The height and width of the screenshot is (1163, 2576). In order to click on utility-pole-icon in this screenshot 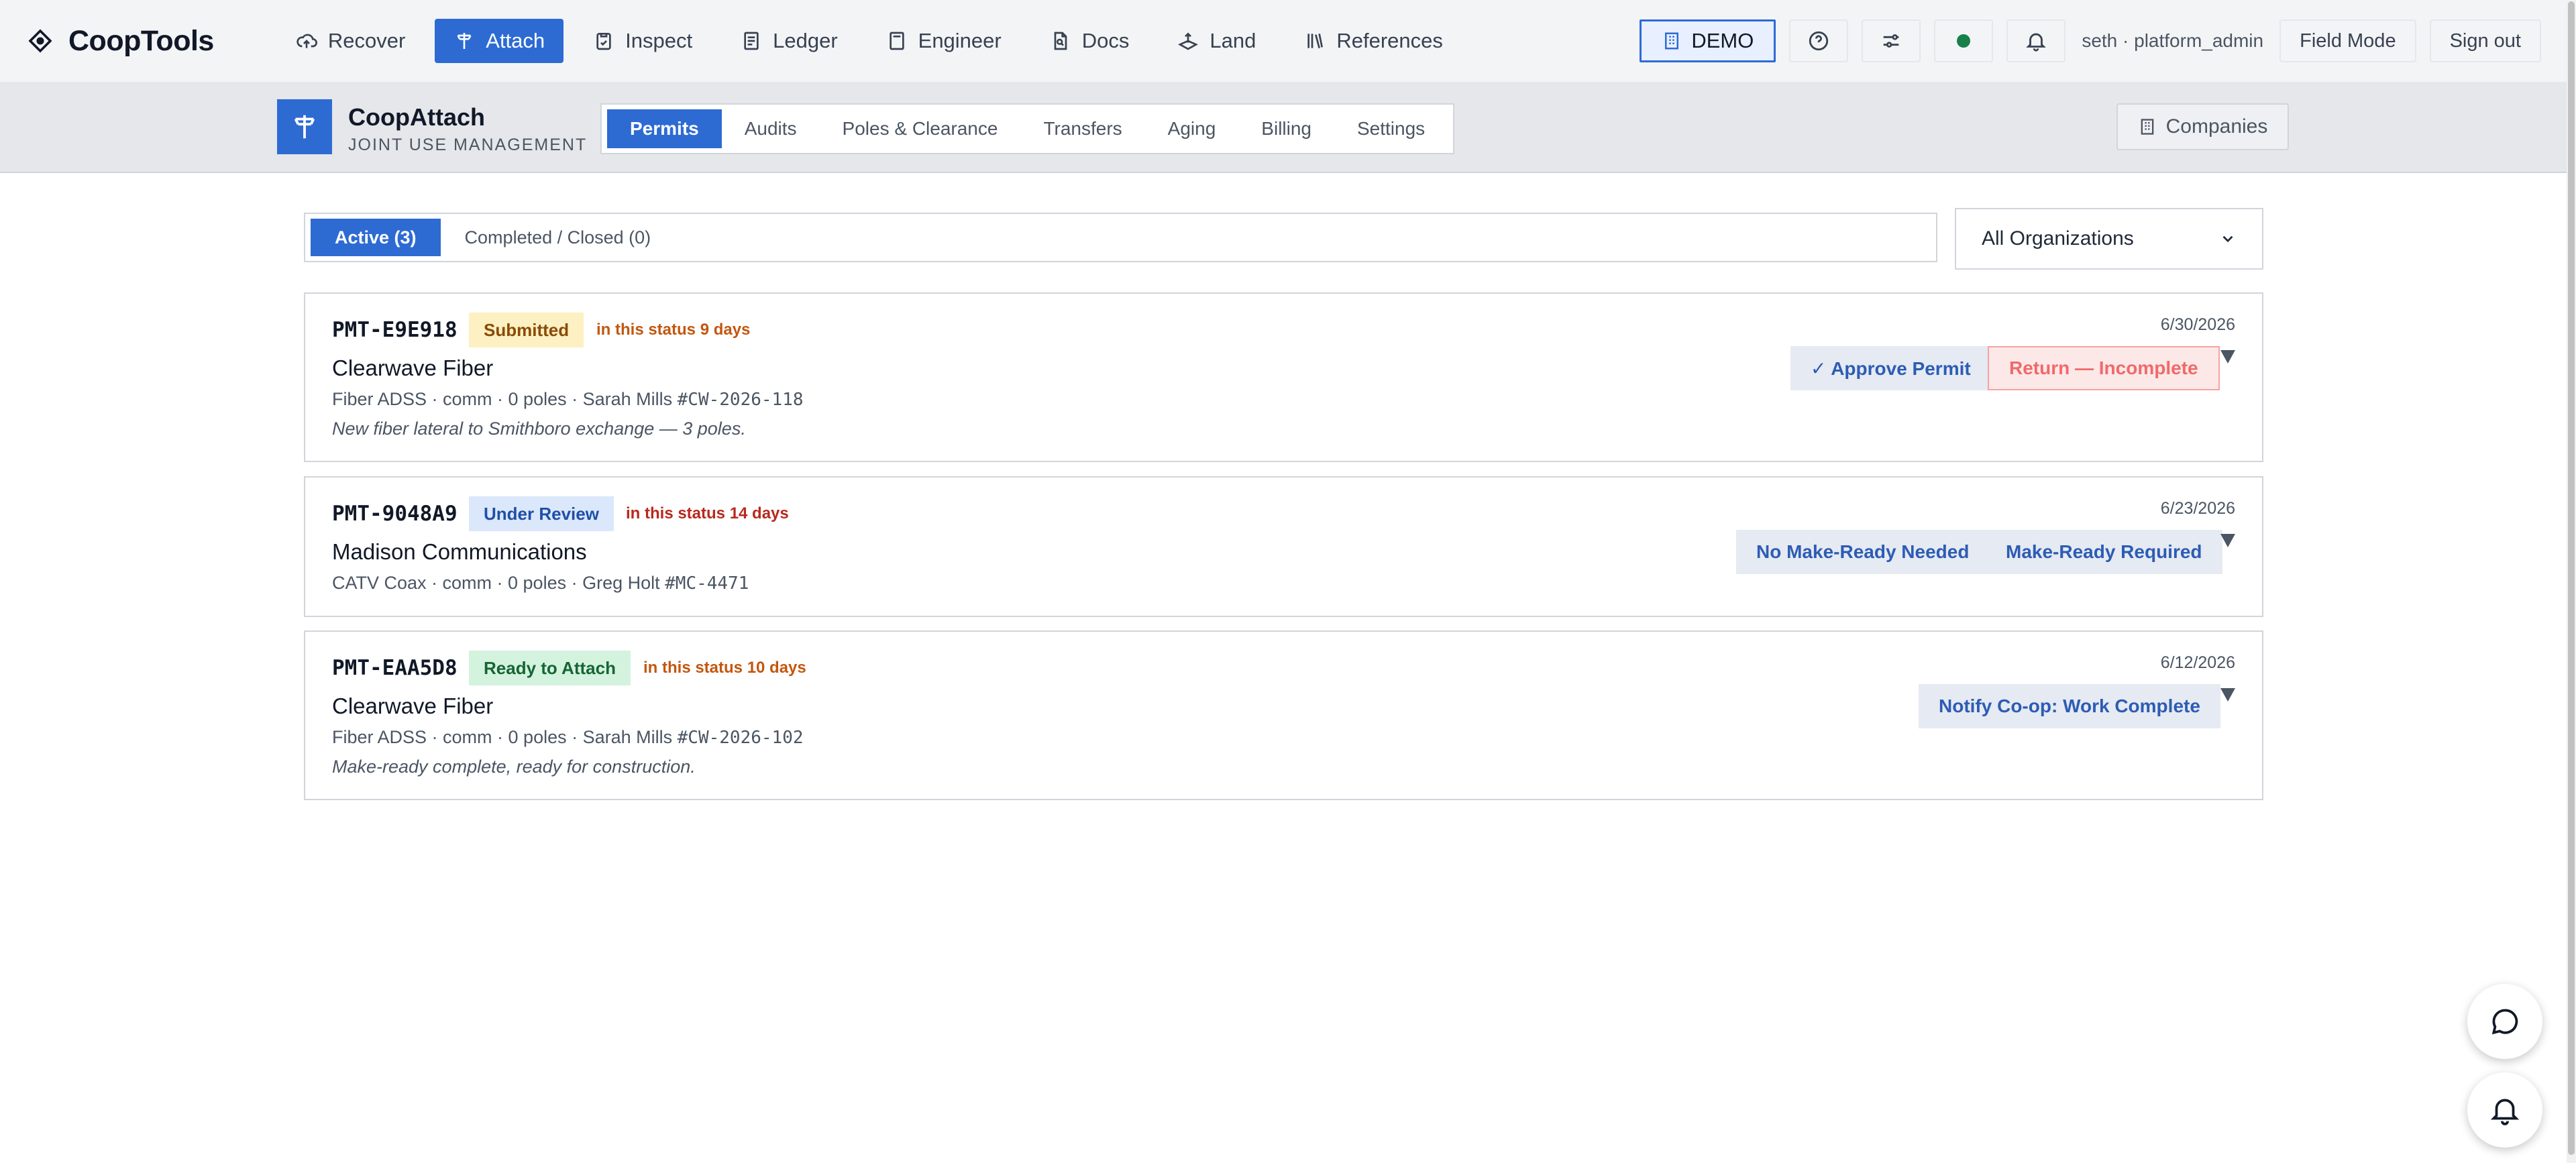, I will do `click(464, 41)`.